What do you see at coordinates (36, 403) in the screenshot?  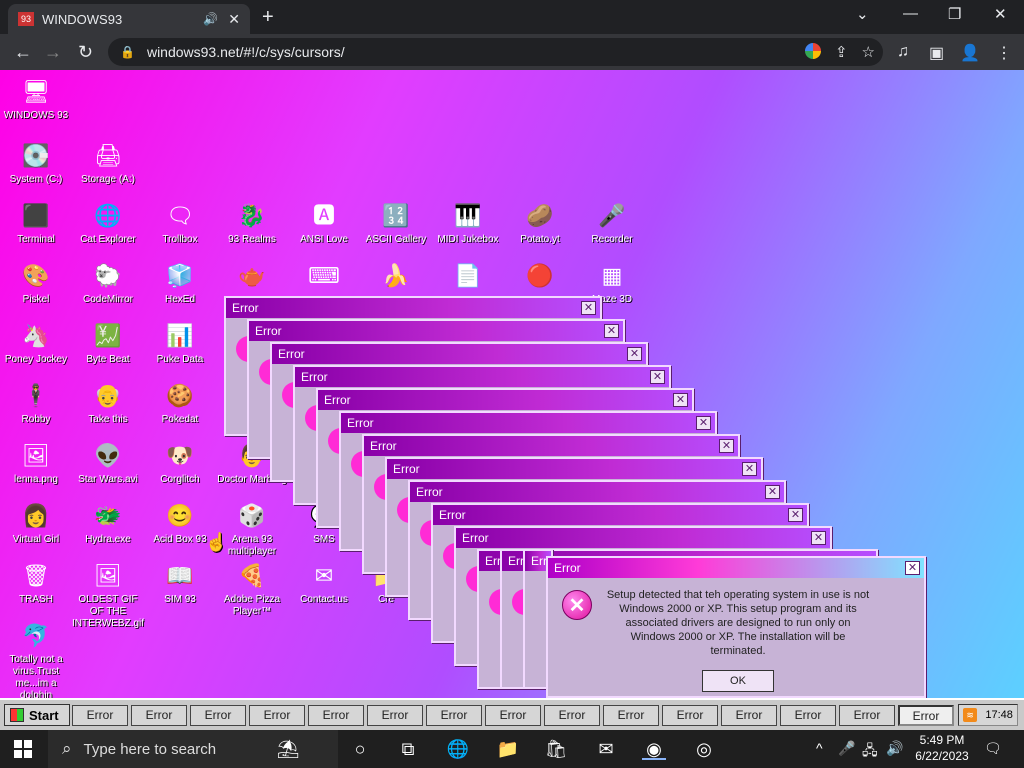 I see `desktop-icon: 🕴 Robby` at bounding box center [36, 403].